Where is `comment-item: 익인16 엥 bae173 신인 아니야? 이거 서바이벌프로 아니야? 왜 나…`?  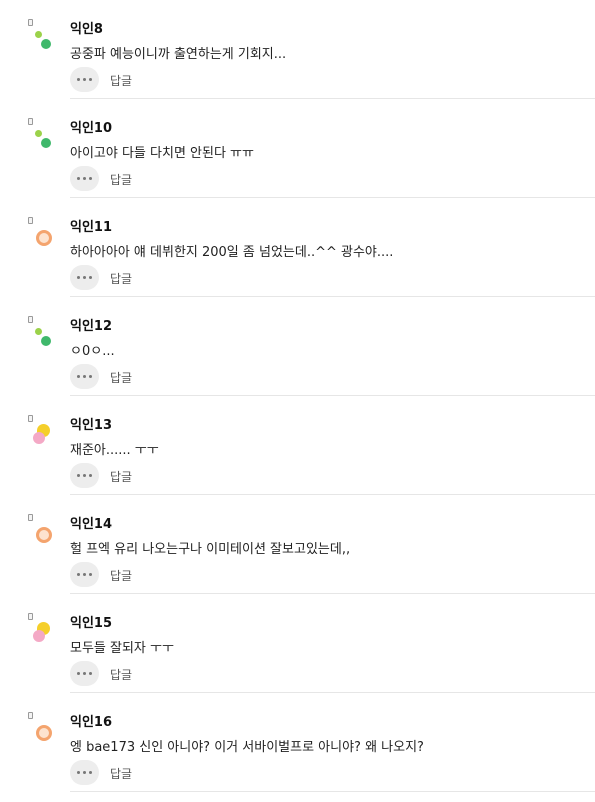 comment-item: 익인16 엥 bae173 신인 아니야? 이거 서바이벌프로 아니야? 왜 나… is located at coordinates (297, 742).